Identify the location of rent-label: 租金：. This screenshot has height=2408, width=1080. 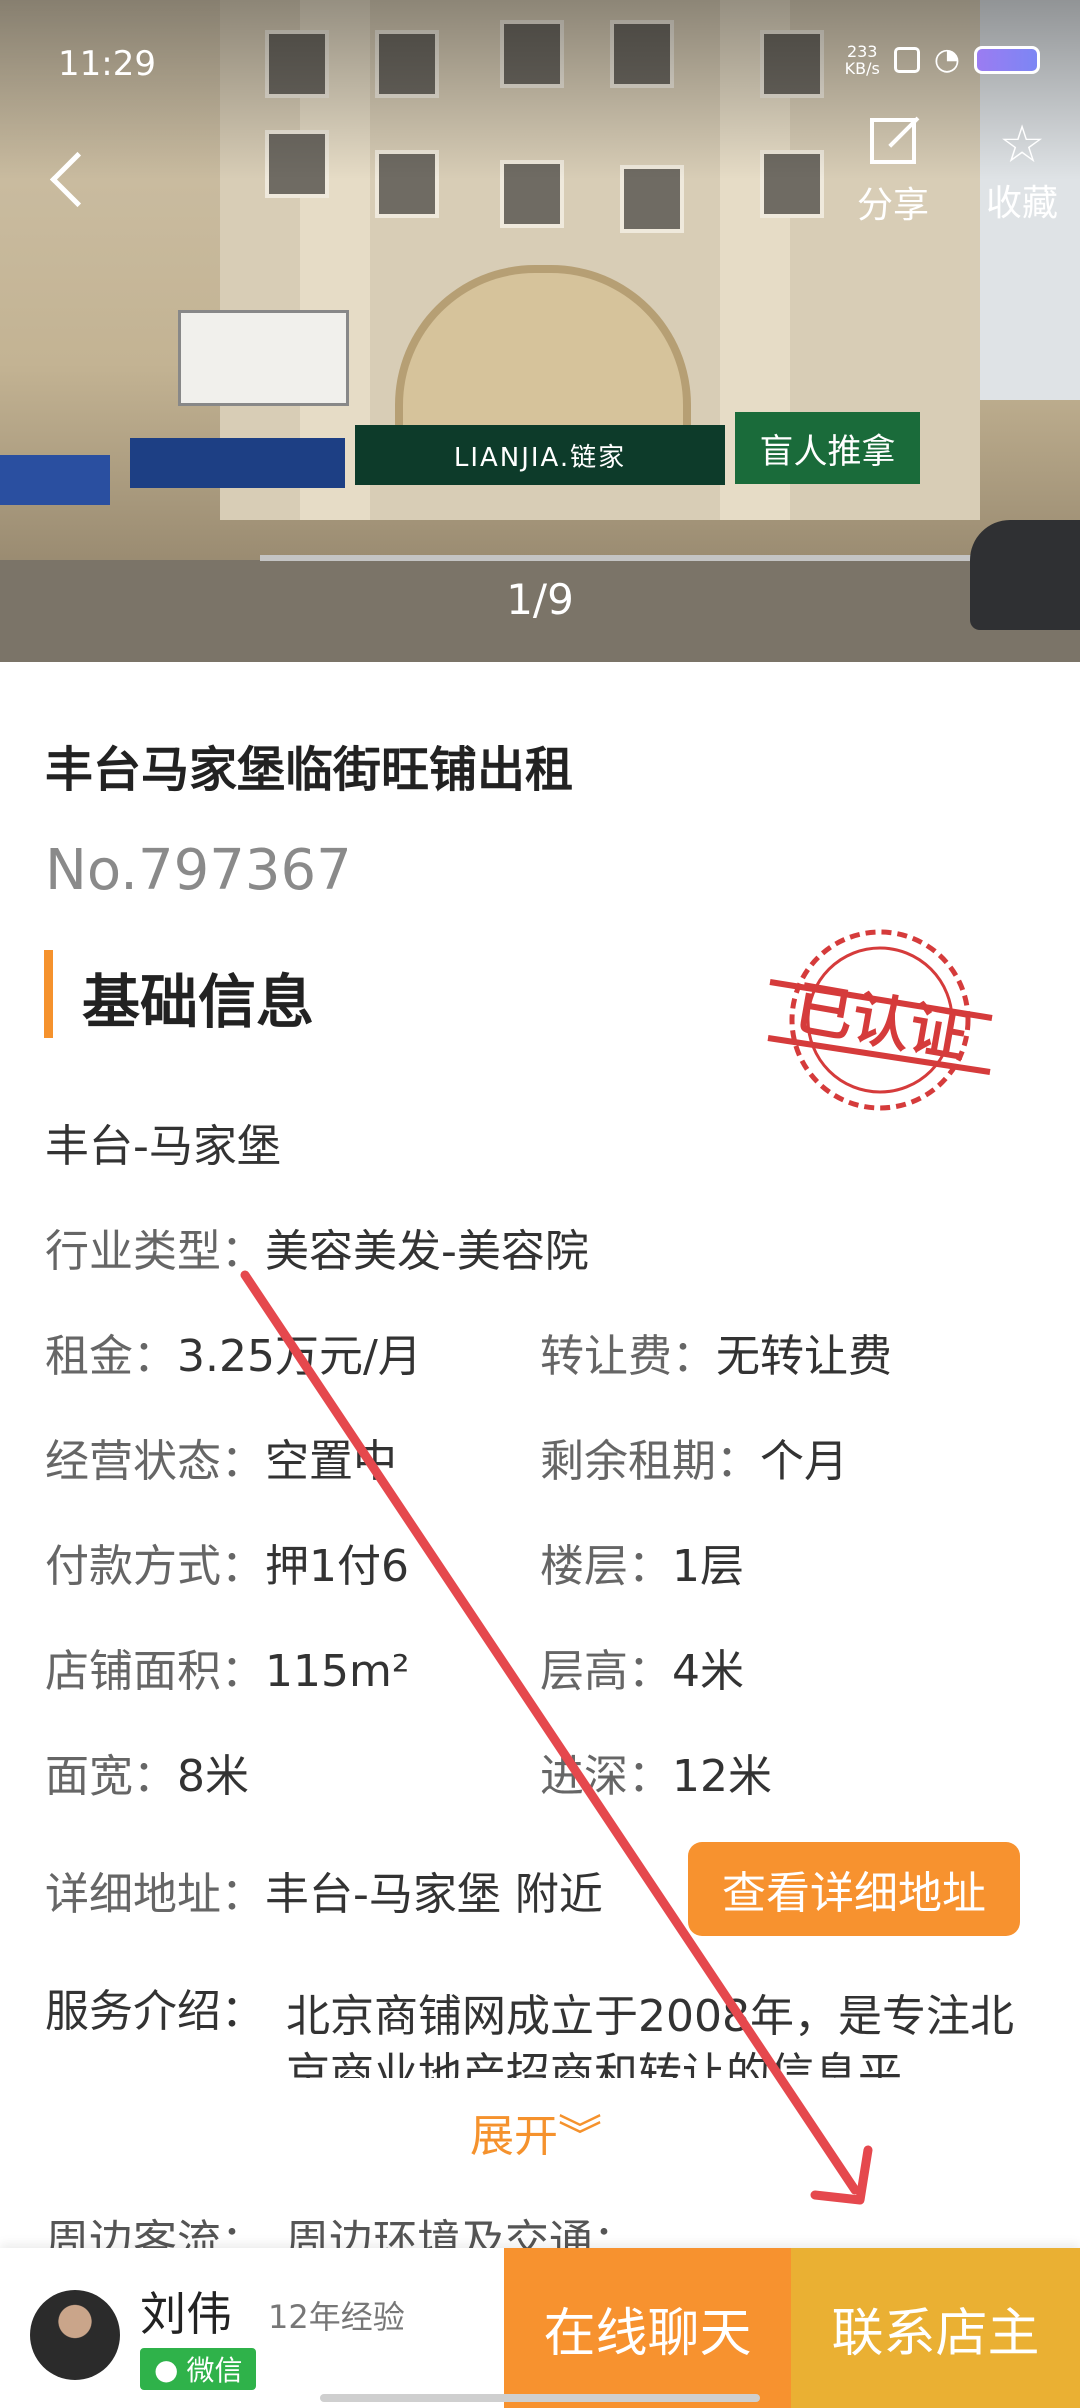
(111, 1356).